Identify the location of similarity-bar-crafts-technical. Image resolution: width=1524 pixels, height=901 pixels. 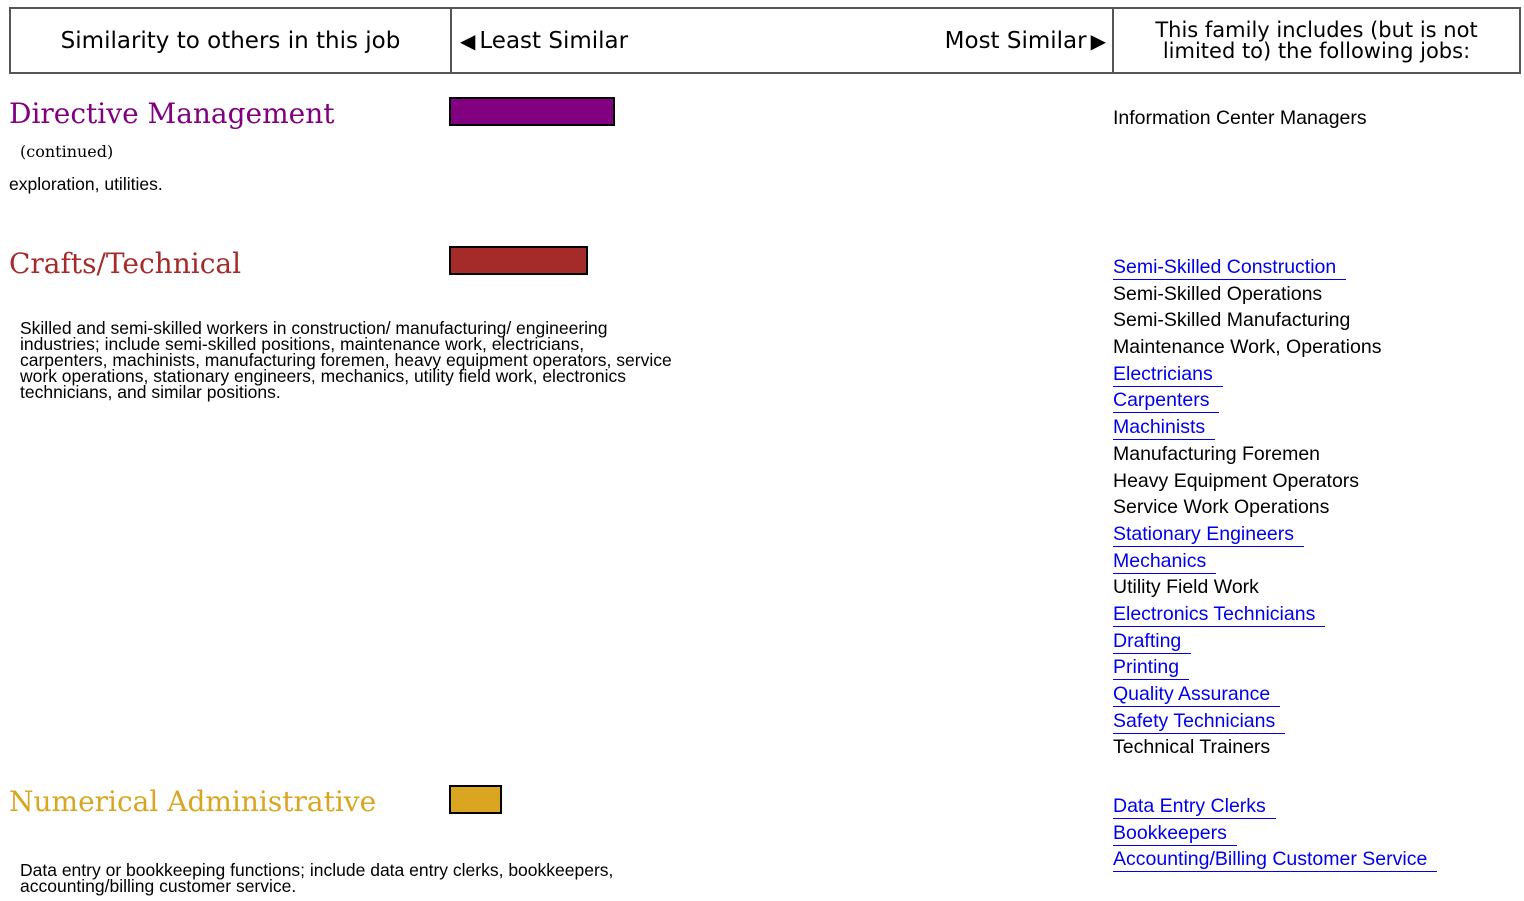
(518, 260).